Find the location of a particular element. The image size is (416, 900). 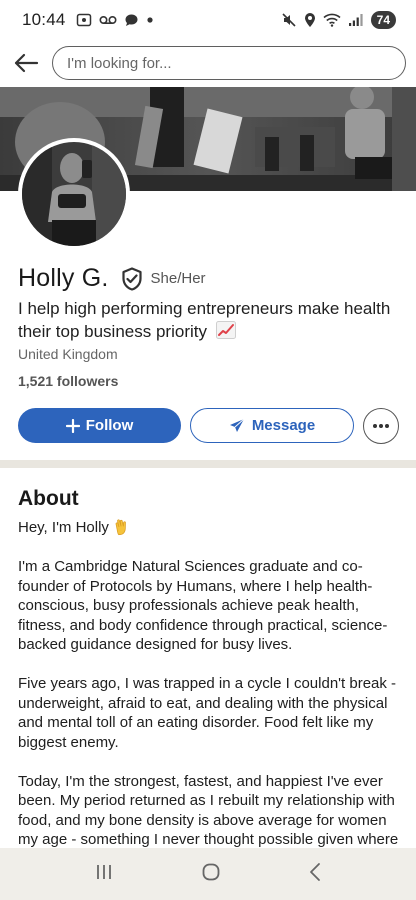

plus-icon is located at coordinates (72, 425).